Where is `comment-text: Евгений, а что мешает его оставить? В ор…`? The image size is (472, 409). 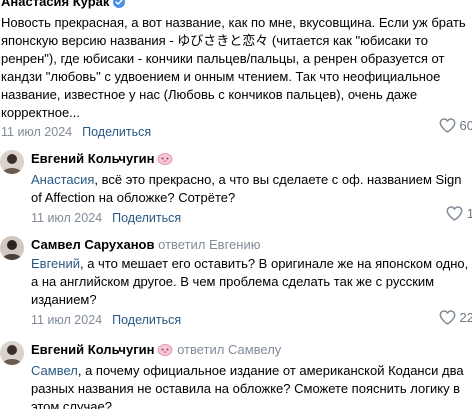 comment-text: Евгений, а что мешает его оставить? В ор… is located at coordinates (250, 281).